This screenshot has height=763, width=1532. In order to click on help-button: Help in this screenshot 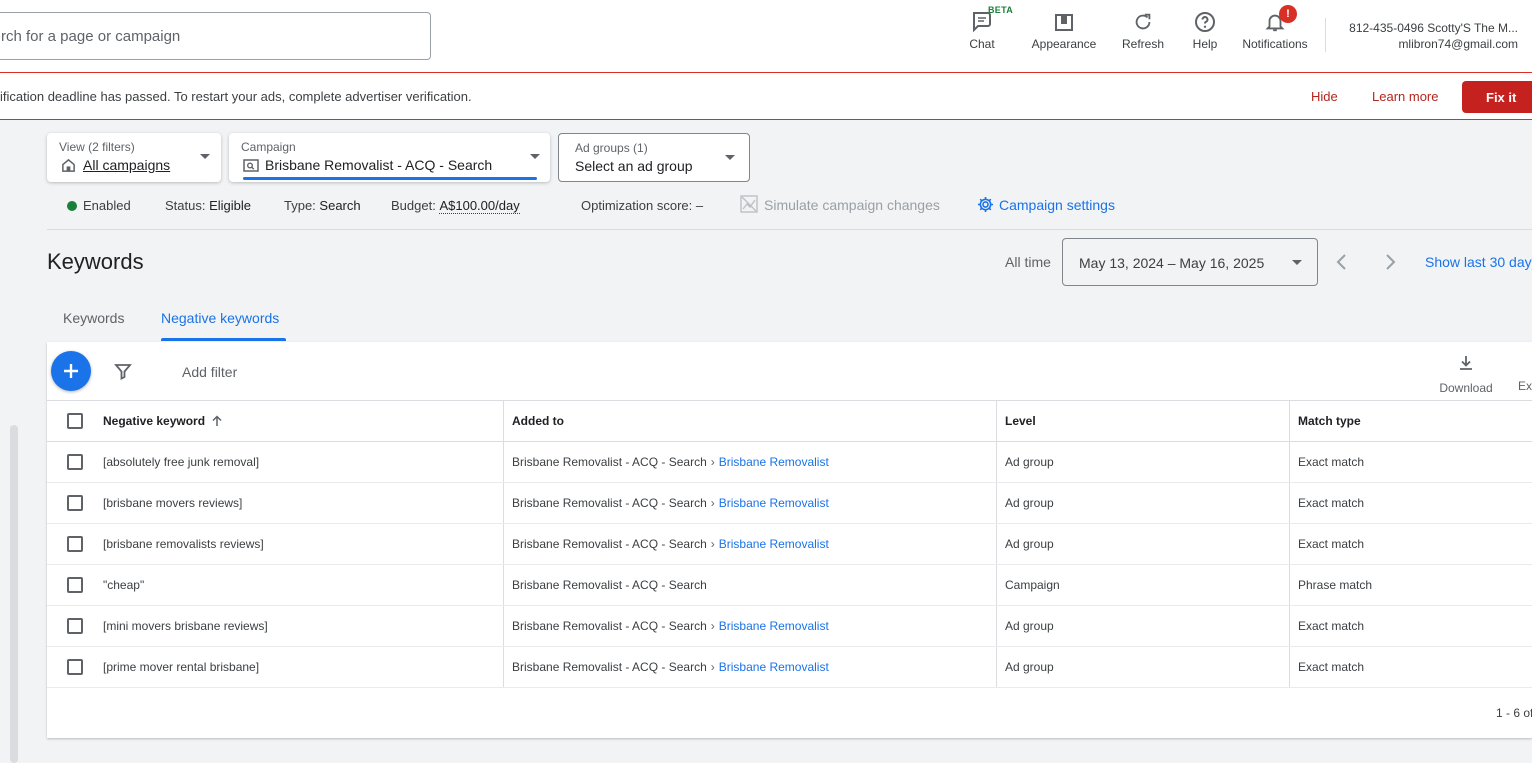, I will do `click(1205, 29)`.